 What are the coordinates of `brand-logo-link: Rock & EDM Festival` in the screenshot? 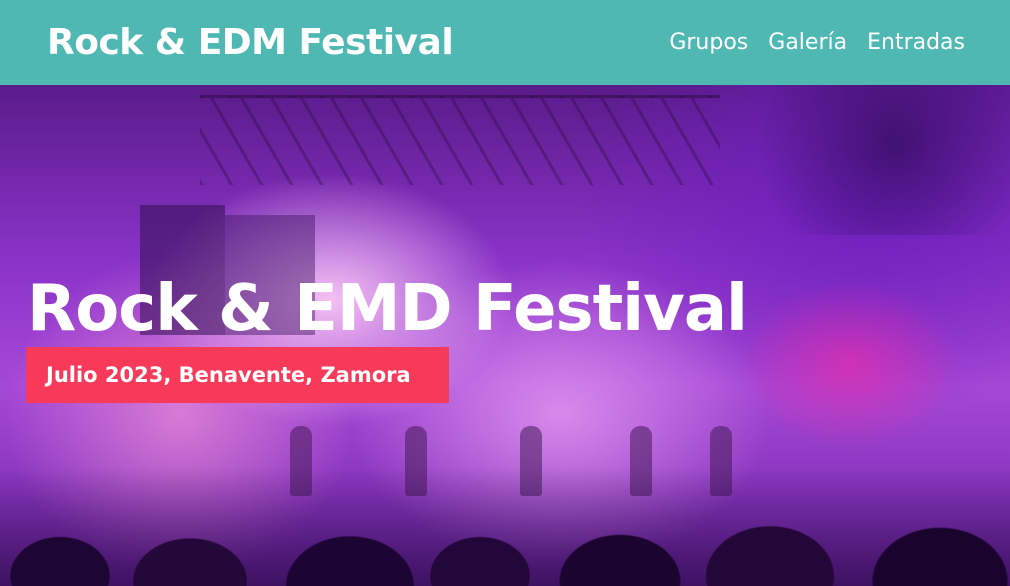 It's located at (250, 42).